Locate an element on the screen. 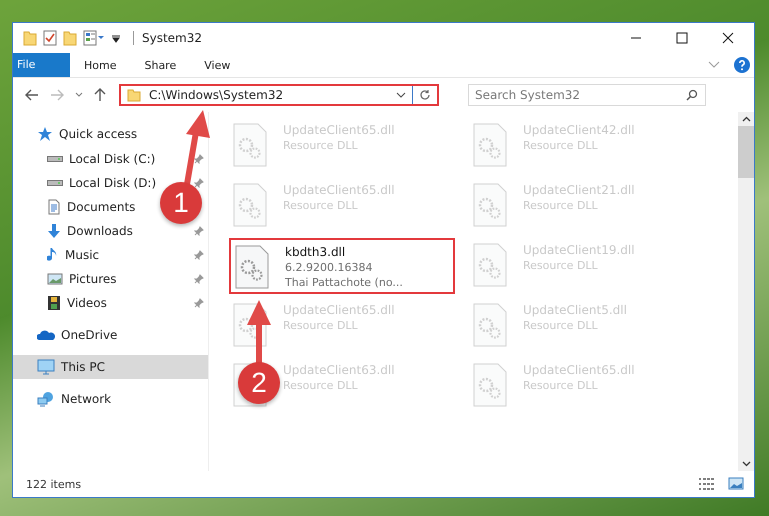  up-arrow-icon is located at coordinates (100, 95).